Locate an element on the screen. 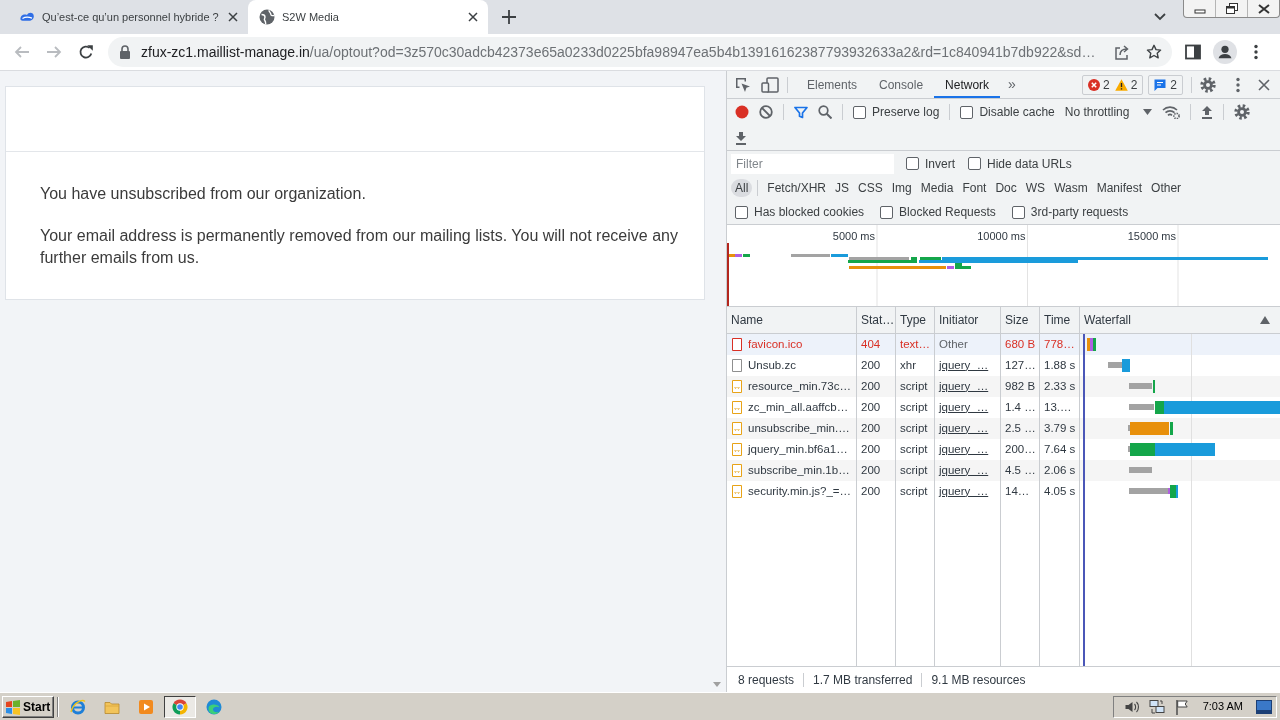 The height and width of the screenshot is (720, 1280). status-text: 8 requests is located at coordinates (767, 679).